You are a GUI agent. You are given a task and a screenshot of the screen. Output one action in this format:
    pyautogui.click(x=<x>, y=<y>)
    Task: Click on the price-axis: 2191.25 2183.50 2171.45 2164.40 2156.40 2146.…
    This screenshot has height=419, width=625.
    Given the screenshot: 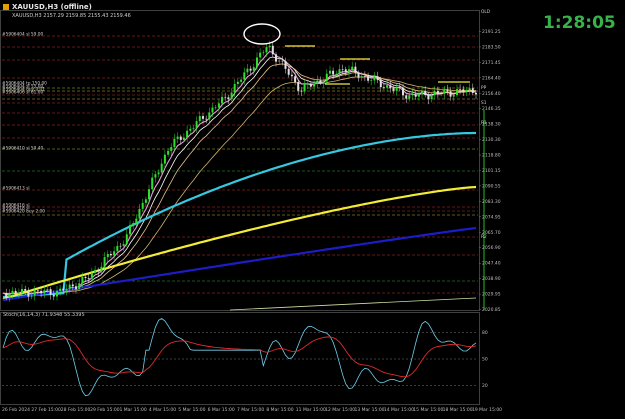 What is the action you would take?
    pyautogui.click(x=490, y=171)
    